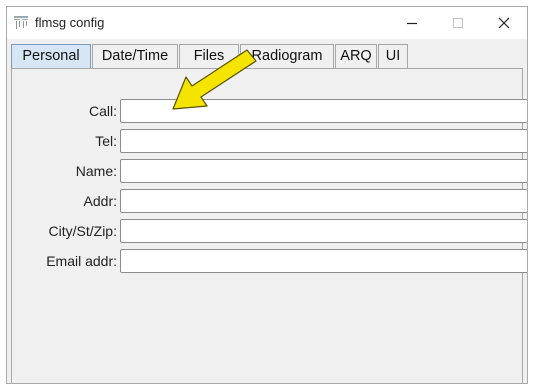 This screenshot has width=534, height=390. I want to click on tab-ui: UI, so click(393, 56).